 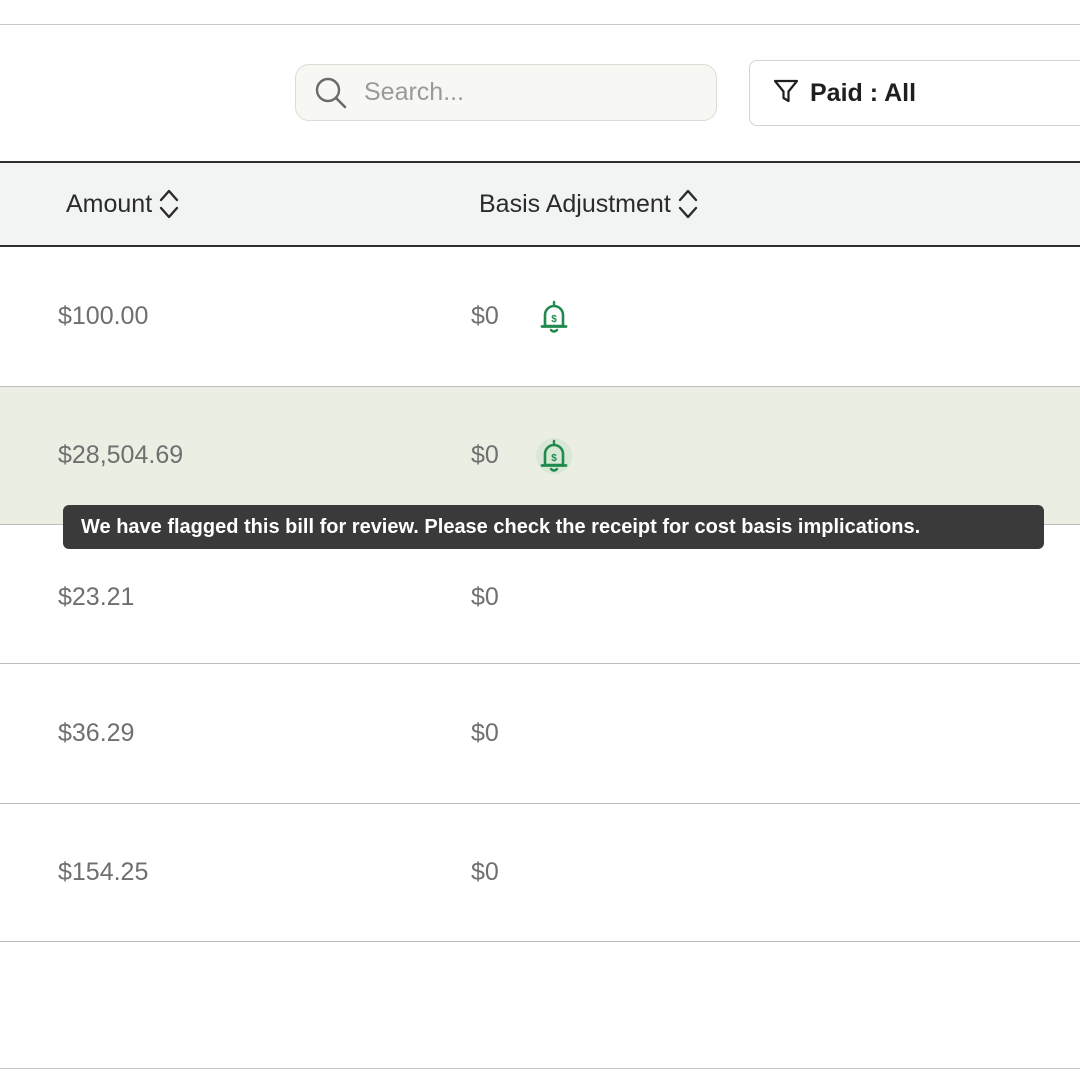 I want to click on filter-icon, so click(x=786, y=93).